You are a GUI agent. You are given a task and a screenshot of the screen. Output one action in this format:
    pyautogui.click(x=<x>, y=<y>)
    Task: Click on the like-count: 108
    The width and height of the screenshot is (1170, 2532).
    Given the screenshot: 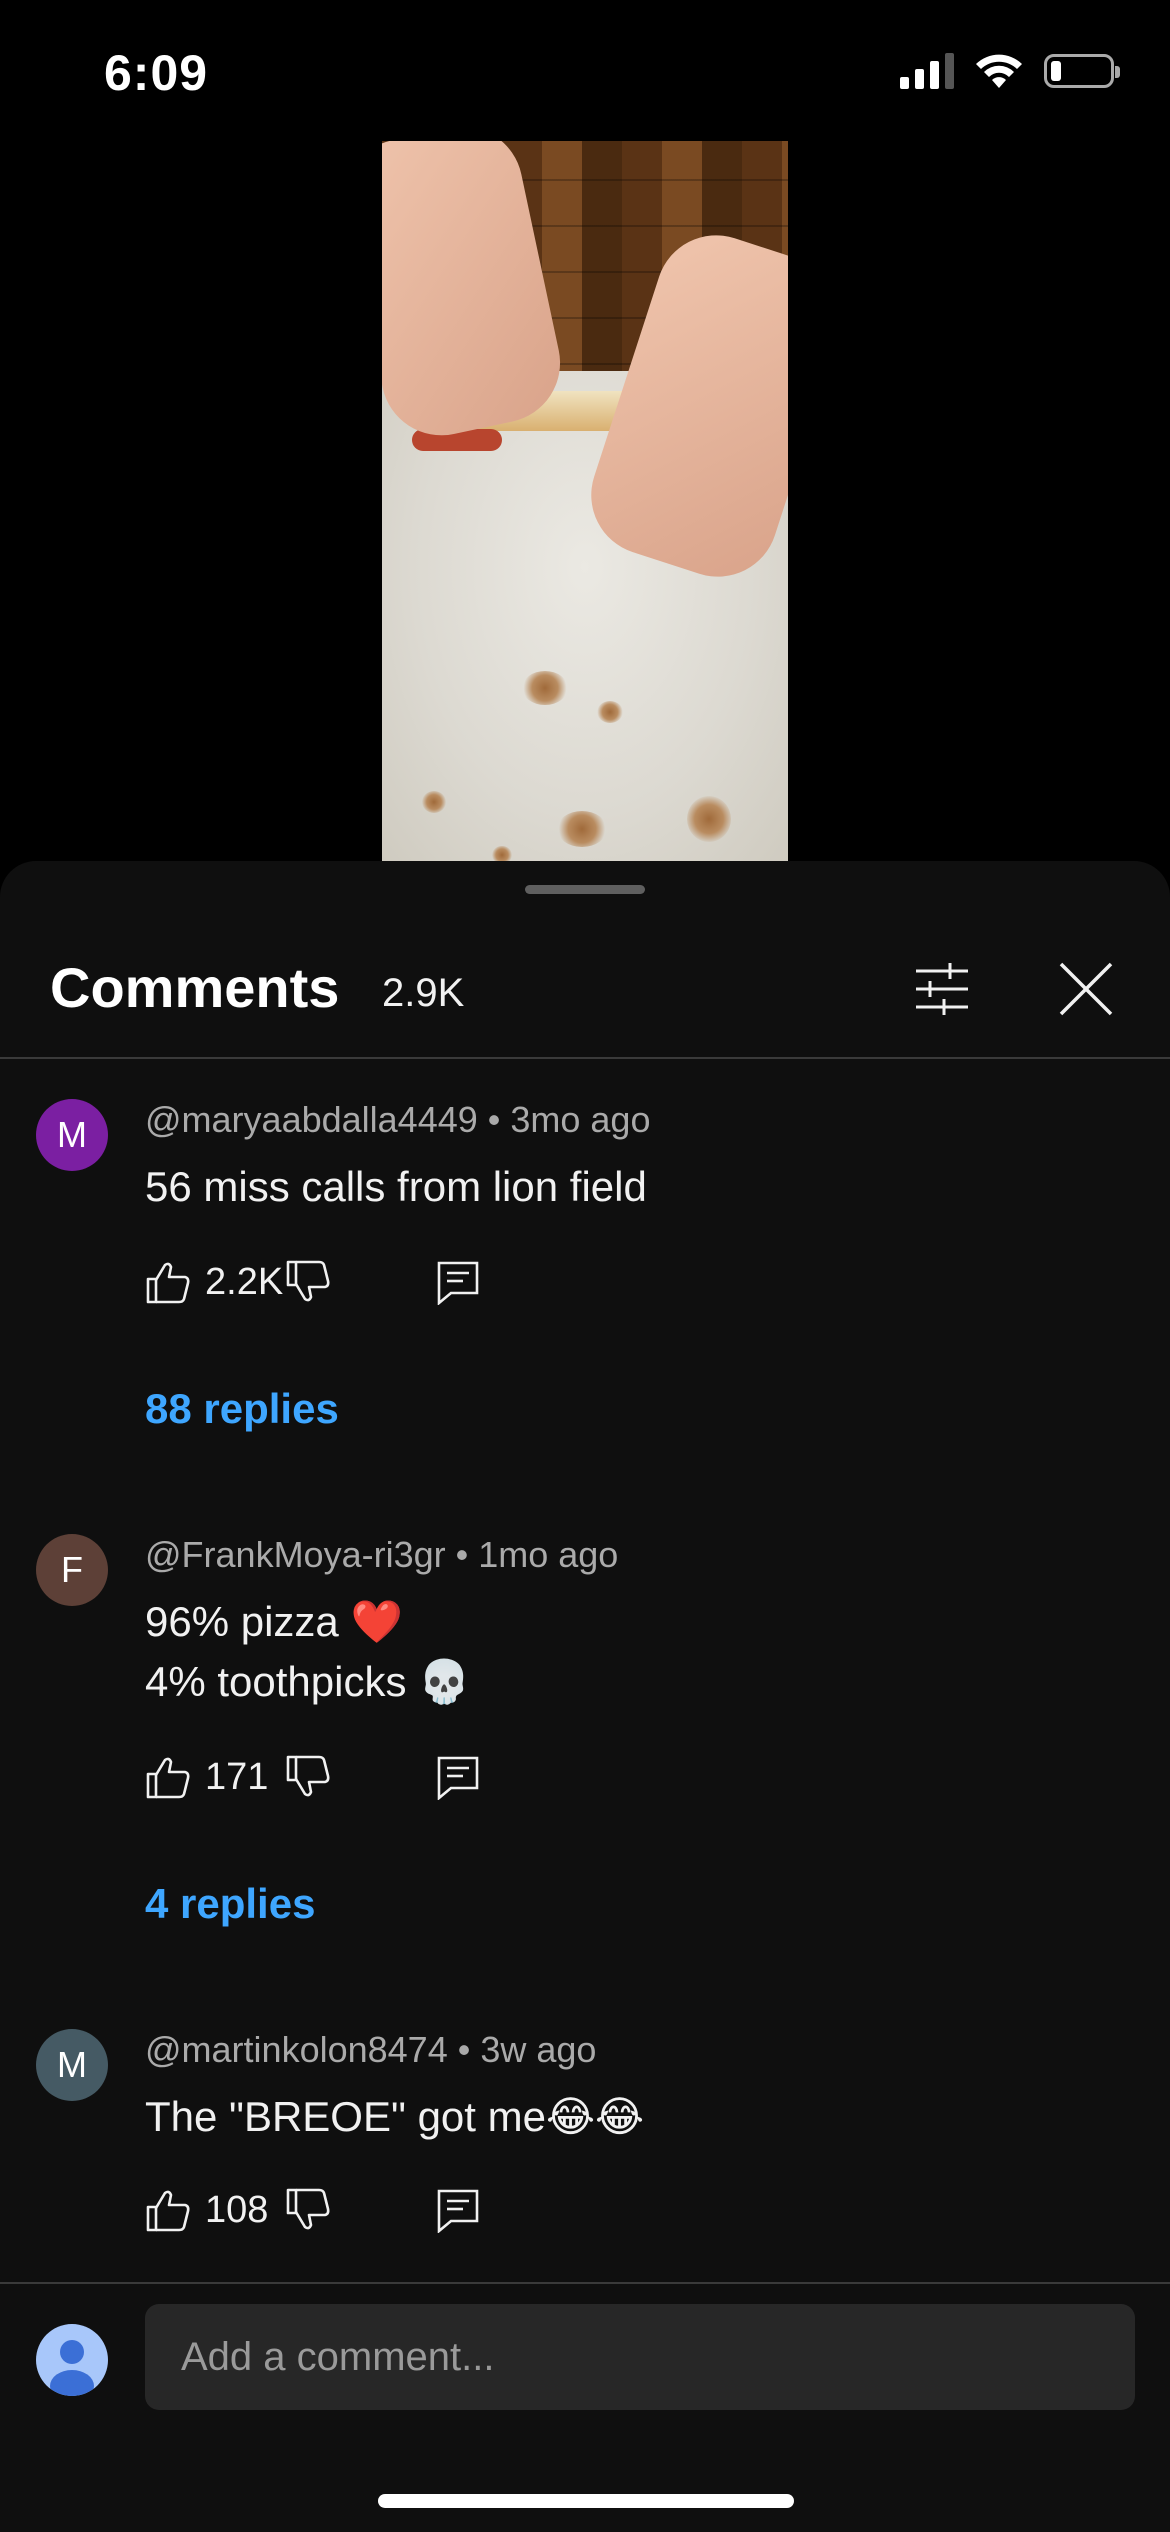 What is the action you would take?
    pyautogui.click(x=237, y=2209)
    